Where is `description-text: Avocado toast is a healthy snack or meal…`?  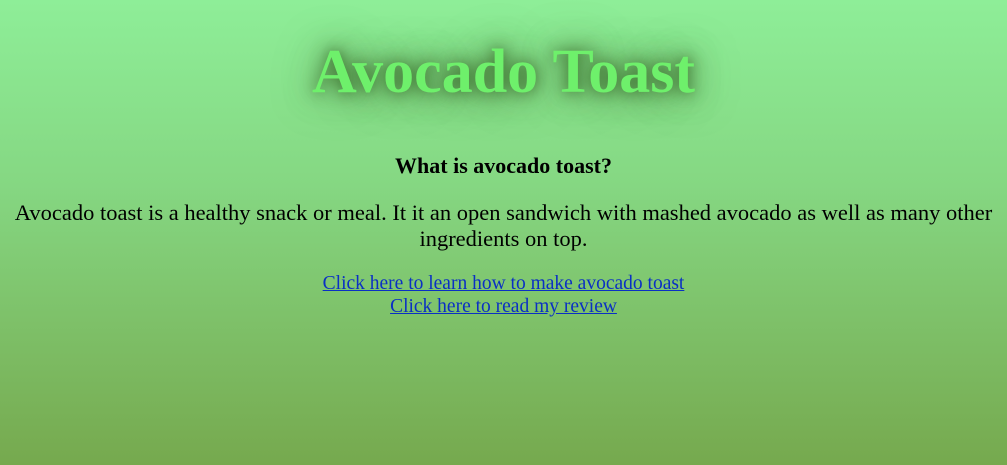 description-text: Avocado toast is a healthy snack or meal… is located at coordinates (503, 225).